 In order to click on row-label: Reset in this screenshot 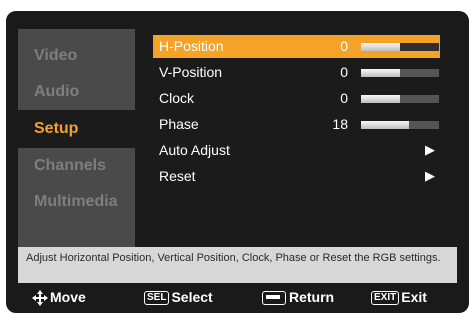, I will do `click(177, 176)`.